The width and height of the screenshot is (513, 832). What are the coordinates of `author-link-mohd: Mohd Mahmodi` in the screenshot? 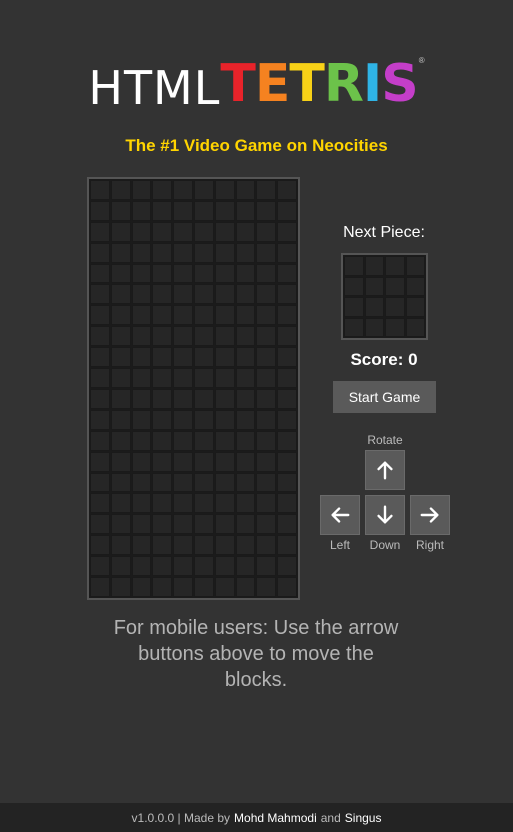 It's located at (275, 818).